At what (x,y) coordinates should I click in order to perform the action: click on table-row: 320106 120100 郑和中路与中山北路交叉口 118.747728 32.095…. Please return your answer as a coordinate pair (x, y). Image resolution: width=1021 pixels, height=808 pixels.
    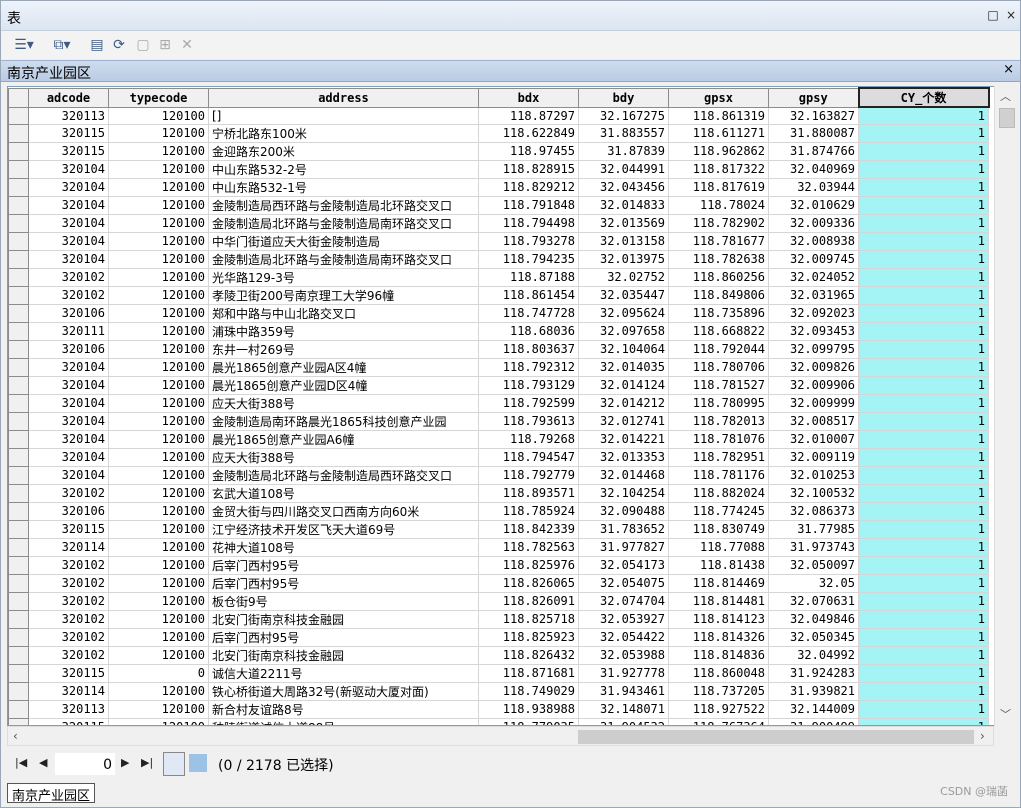
    Looking at the image, I should click on (498, 313).